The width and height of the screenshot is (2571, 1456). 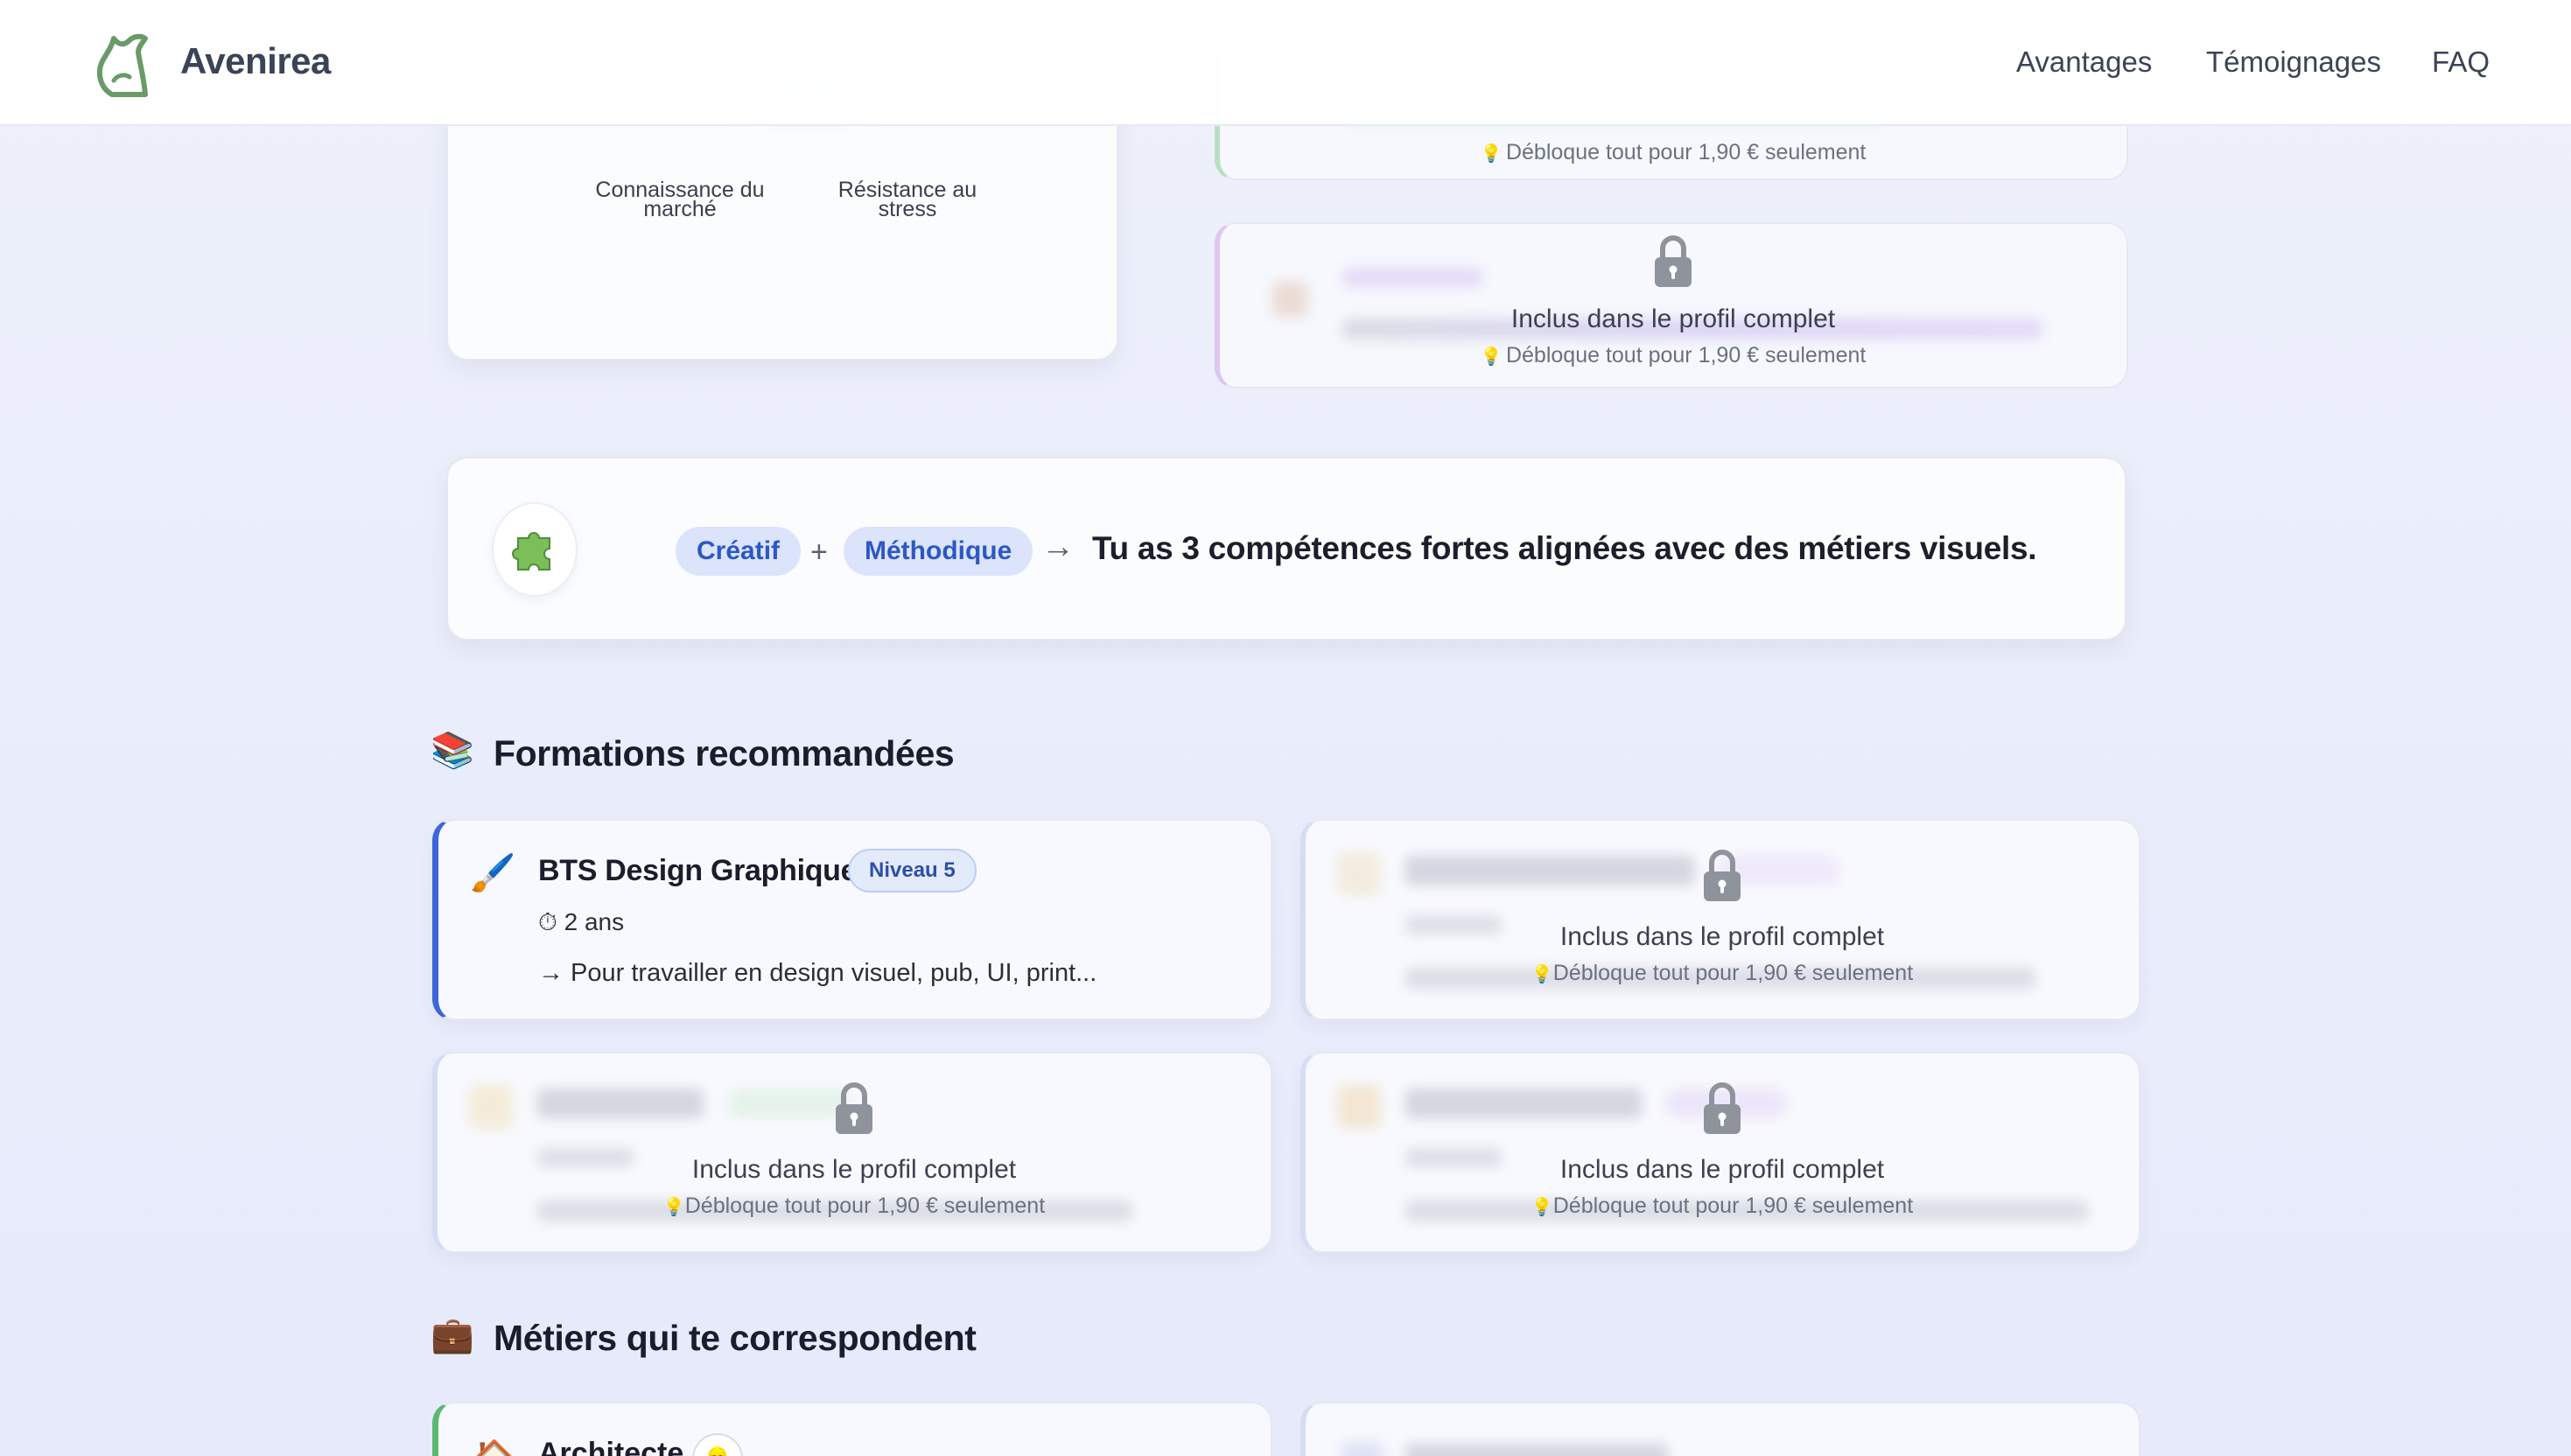 I want to click on formation-duration: ⏱ 2 ans, so click(x=581, y=921).